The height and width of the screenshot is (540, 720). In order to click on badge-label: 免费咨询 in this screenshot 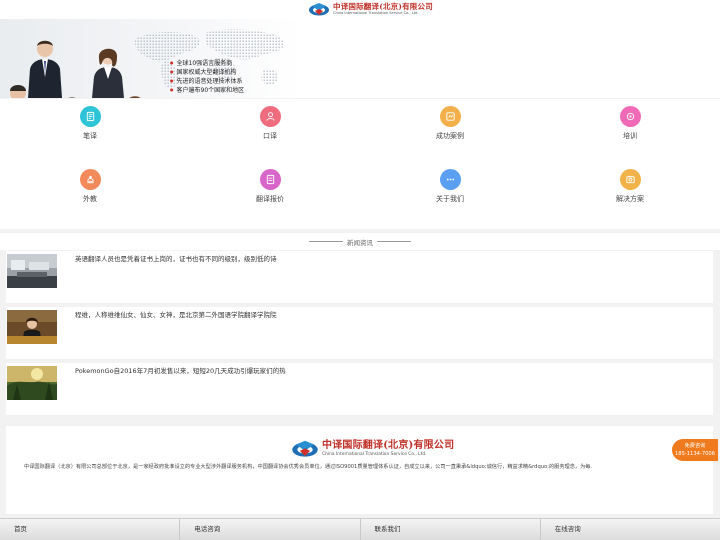, I will do `click(695, 446)`.